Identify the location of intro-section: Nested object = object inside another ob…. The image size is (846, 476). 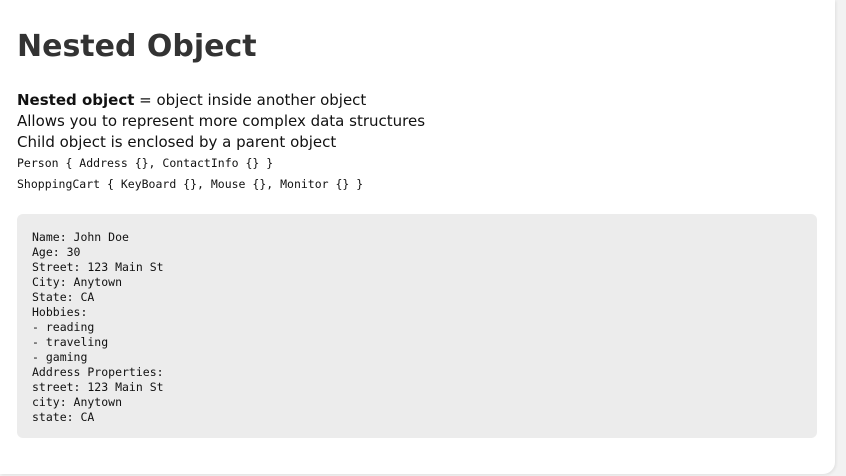
(221, 142).